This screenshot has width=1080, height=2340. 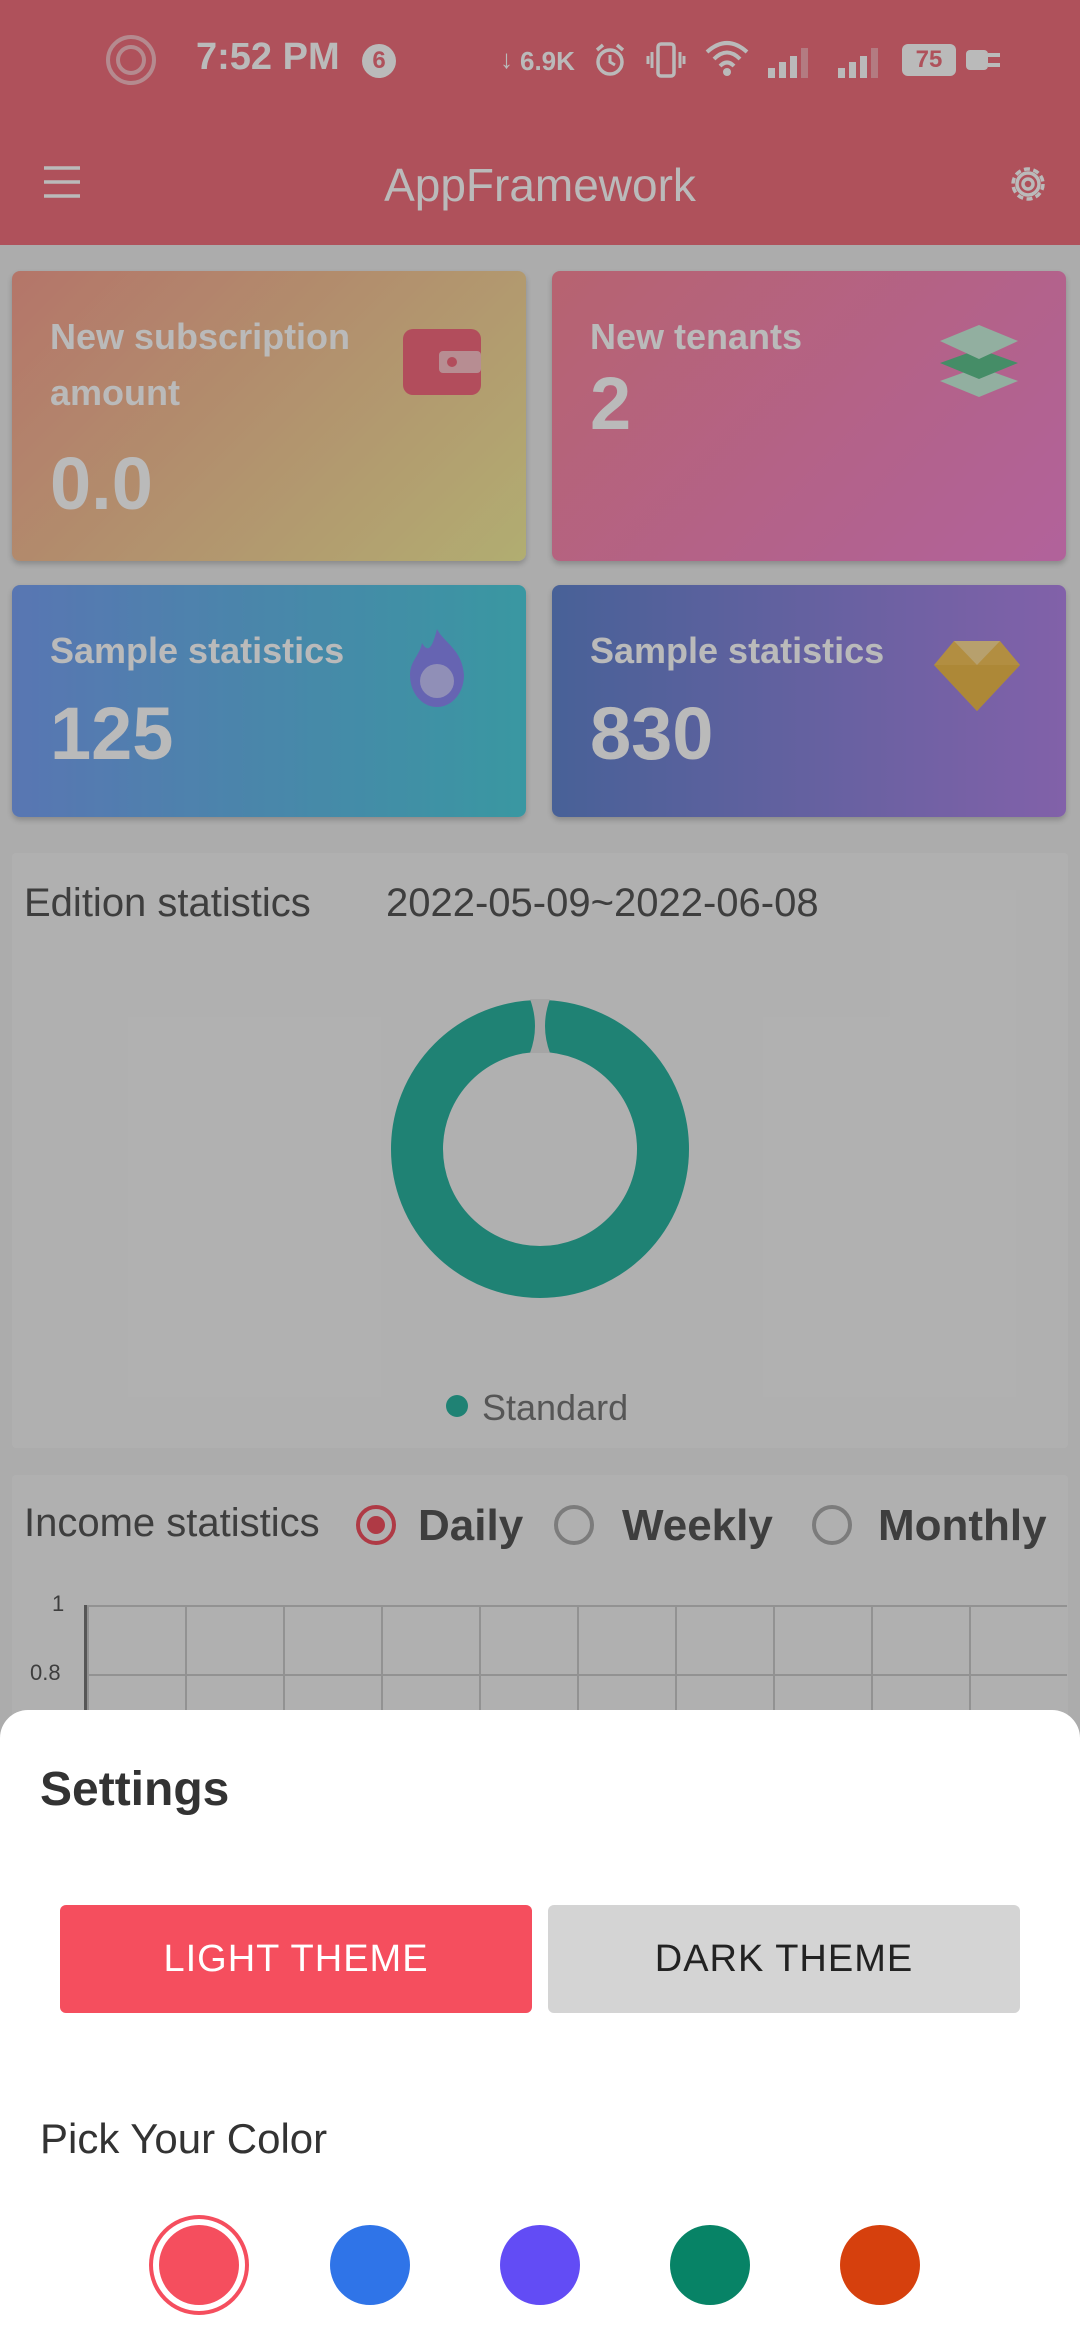 What do you see at coordinates (199, 2265) in the screenshot?
I see `color-swatch-red` at bounding box center [199, 2265].